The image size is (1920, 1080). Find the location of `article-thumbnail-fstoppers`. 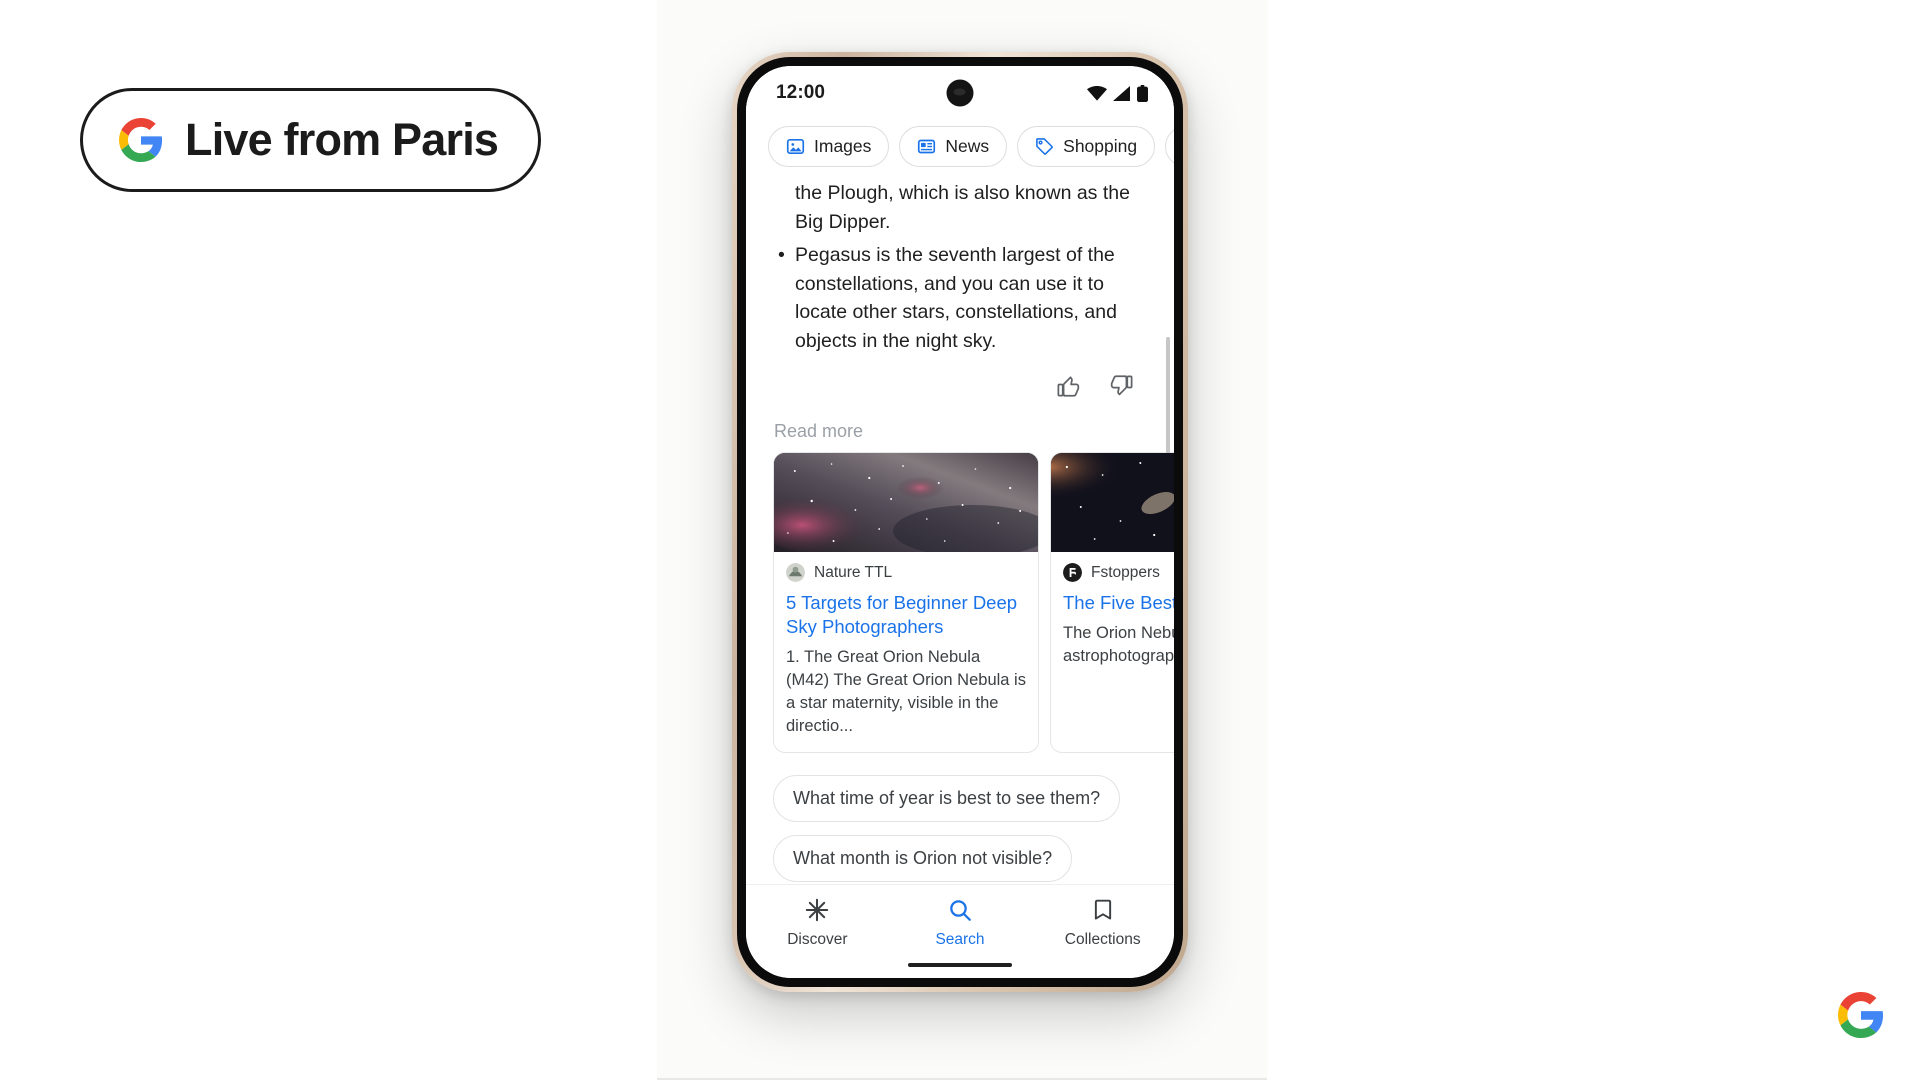

article-thumbnail-fstoppers is located at coordinates (1112, 502).